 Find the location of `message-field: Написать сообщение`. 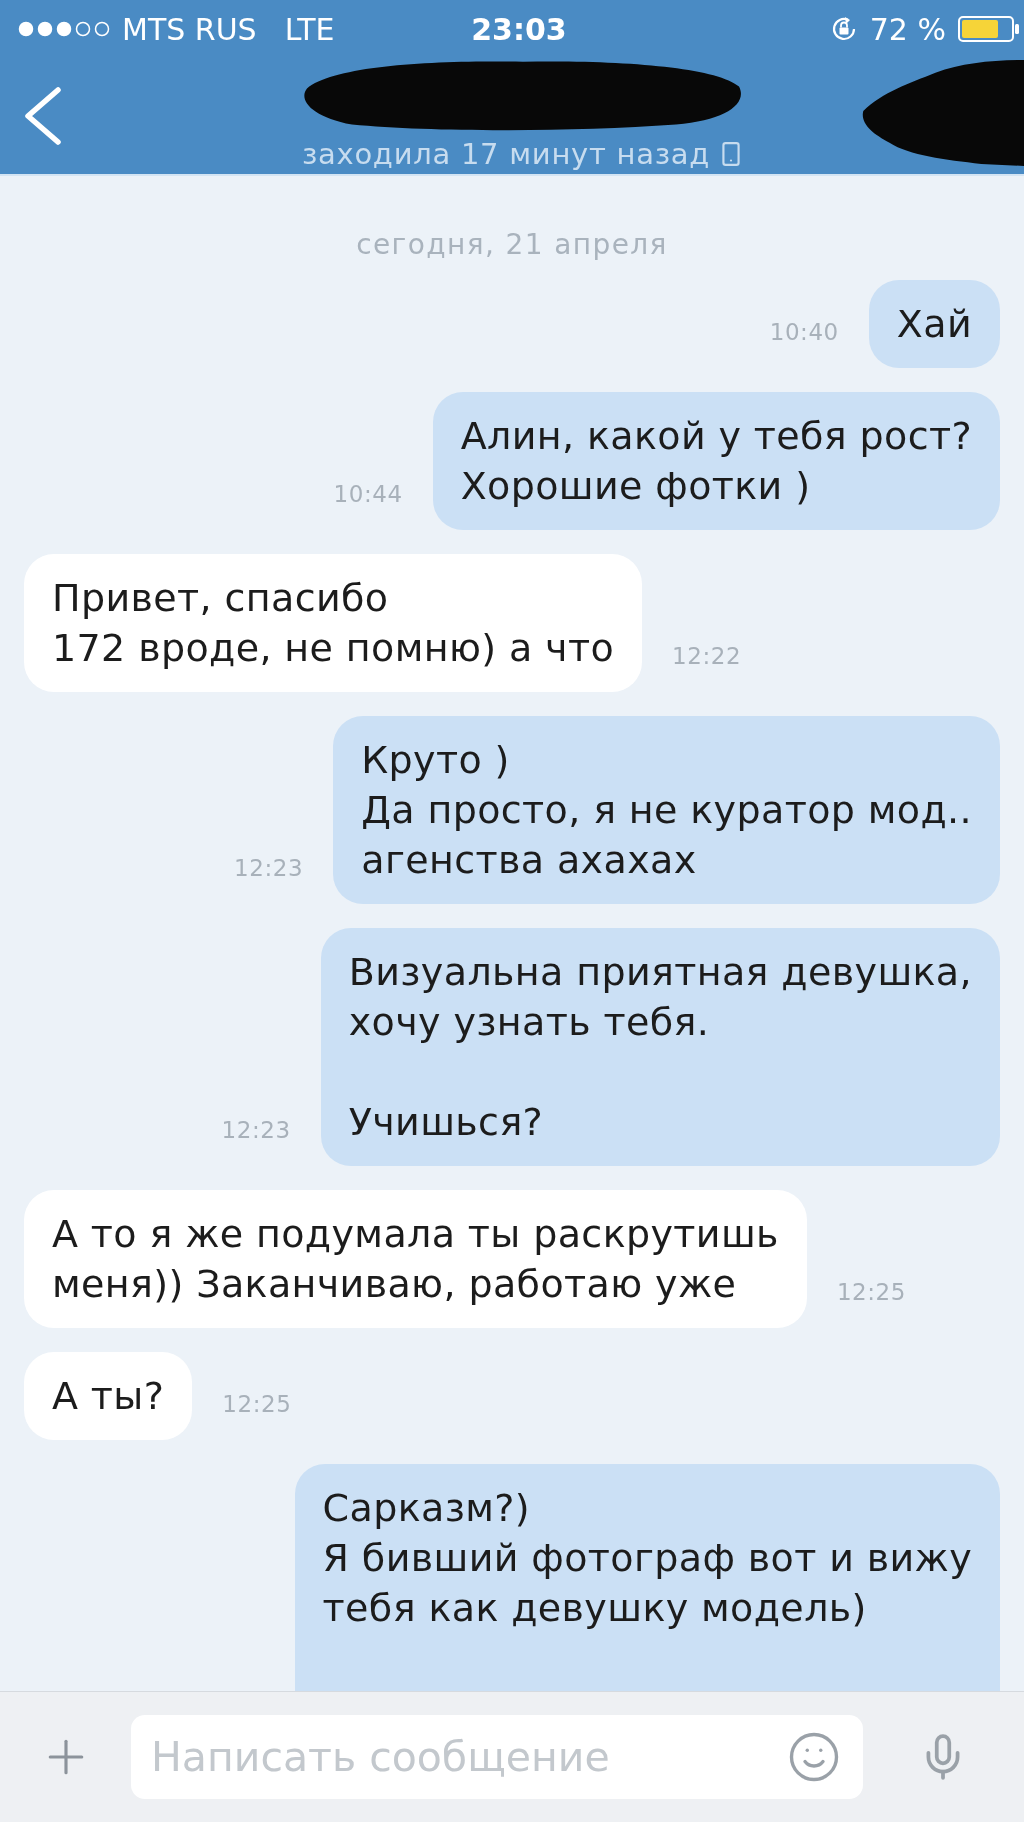

message-field: Написать сообщение is located at coordinates (497, 1757).